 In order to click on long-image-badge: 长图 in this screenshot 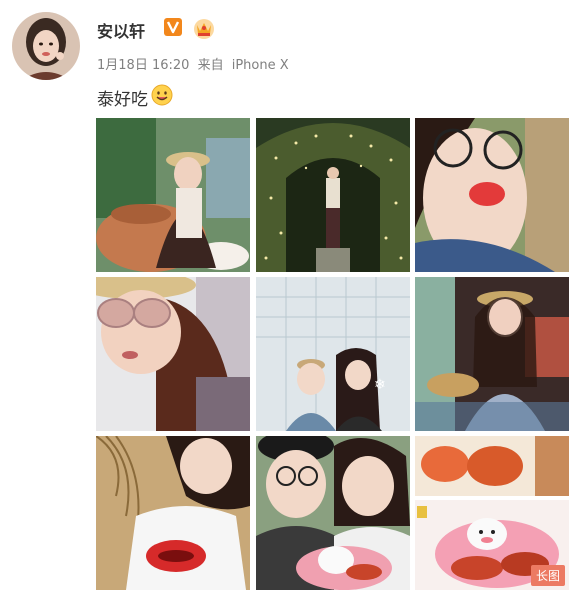, I will do `click(547, 575)`.